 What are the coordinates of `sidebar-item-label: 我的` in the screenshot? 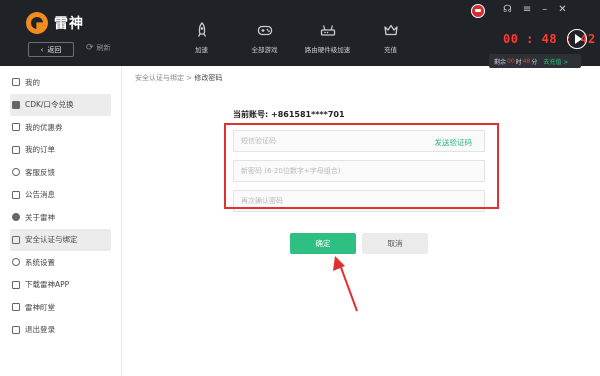 It's located at (32, 82).